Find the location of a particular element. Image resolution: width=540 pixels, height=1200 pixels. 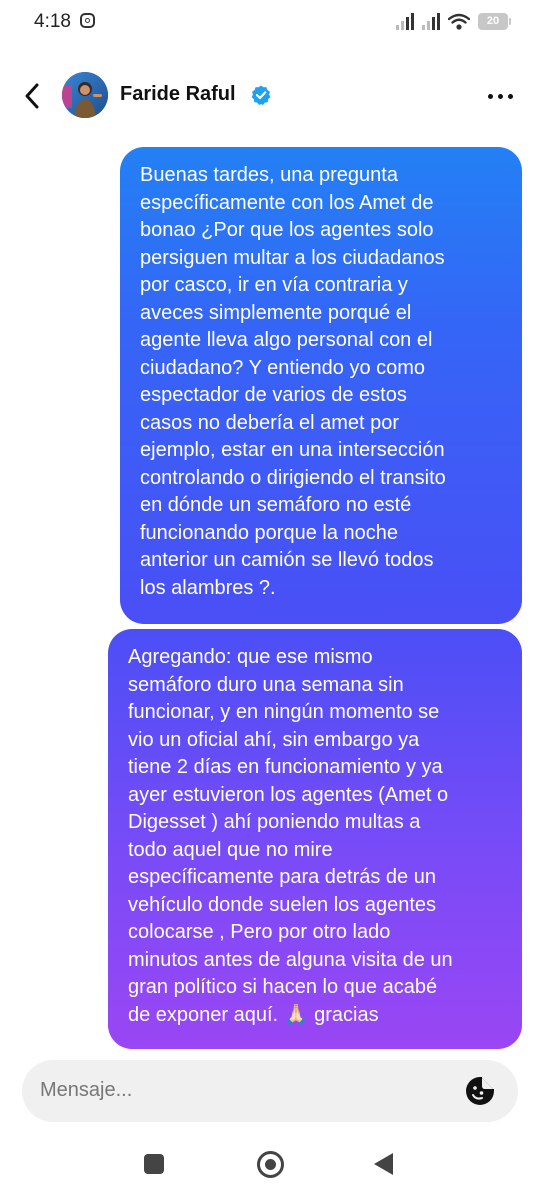

message-line: agente lleva algo personal con el is located at coordinates (286, 340).